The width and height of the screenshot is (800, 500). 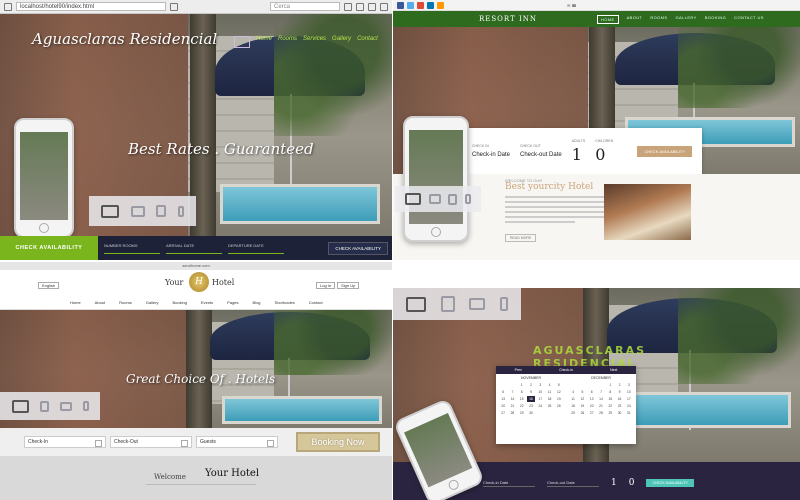 What do you see at coordinates (440, 5) in the screenshot?
I see `rss-icon` at bounding box center [440, 5].